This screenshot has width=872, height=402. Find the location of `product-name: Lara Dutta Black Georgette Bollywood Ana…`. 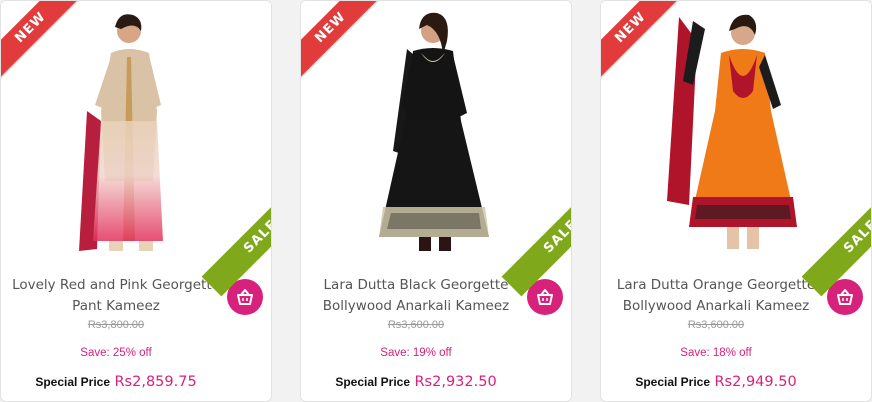

product-name: Lara Dutta Black Georgette Bollywood Ana… is located at coordinates (416, 296).